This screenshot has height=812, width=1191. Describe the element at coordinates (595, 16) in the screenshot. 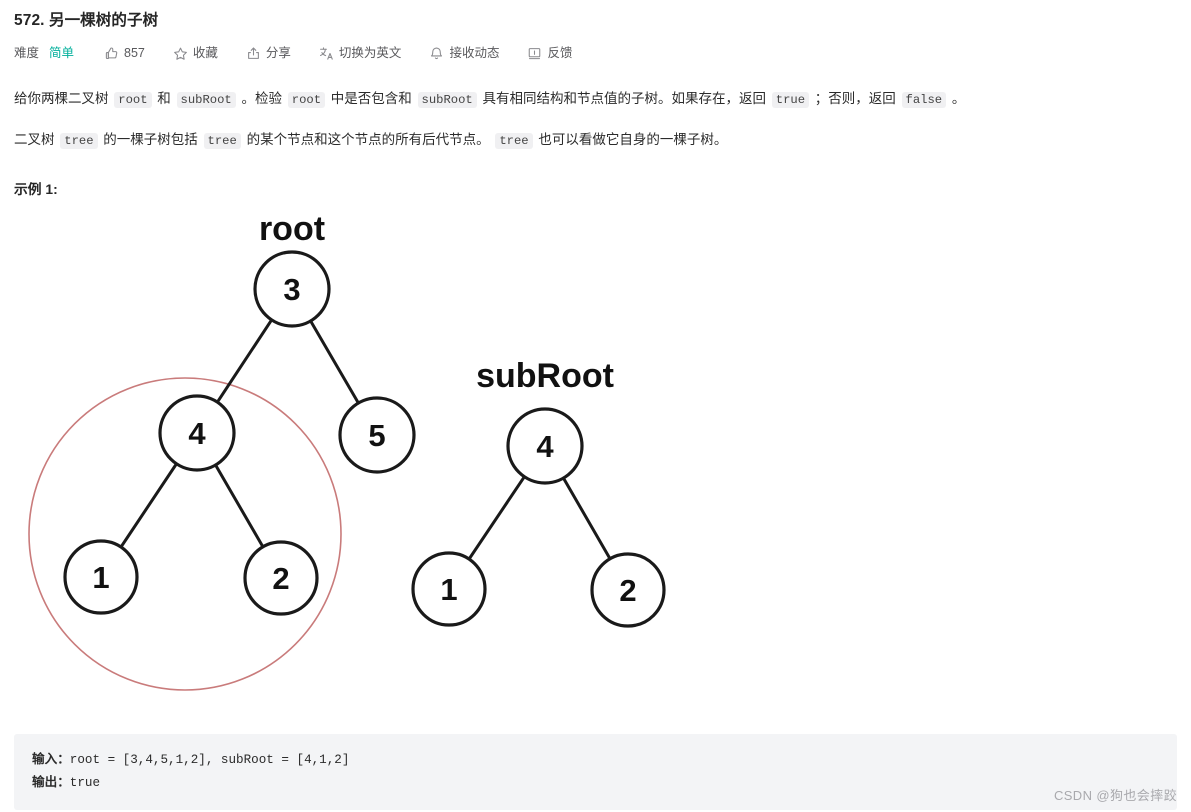

I see `page-title: 572. 另一棵树的子树` at that location.